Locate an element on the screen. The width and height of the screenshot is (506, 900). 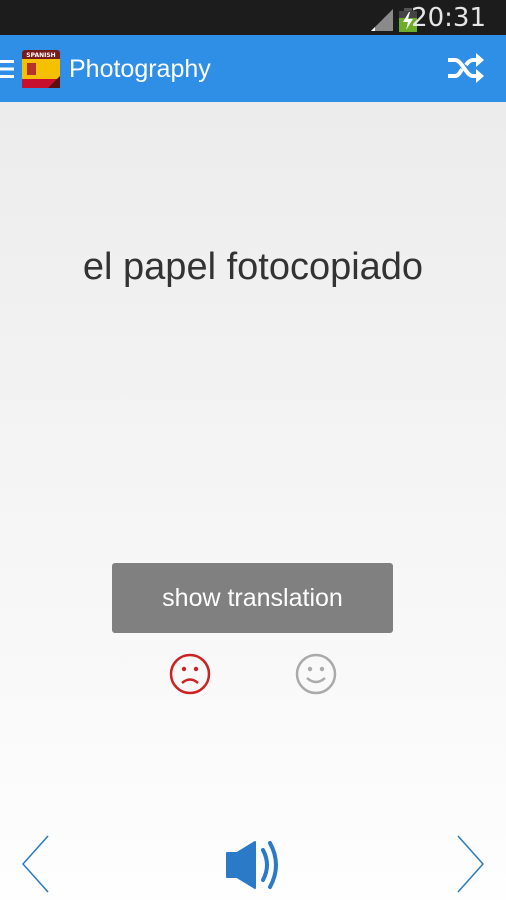
shuffle-icon is located at coordinates (465, 68).